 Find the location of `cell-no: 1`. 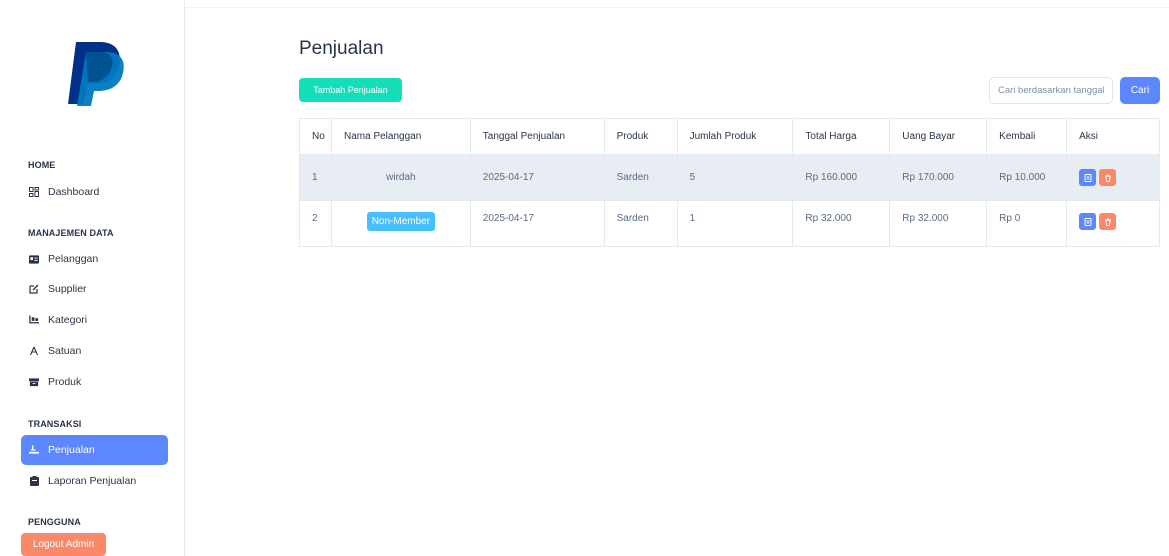

cell-no: 1 is located at coordinates (315, 177).